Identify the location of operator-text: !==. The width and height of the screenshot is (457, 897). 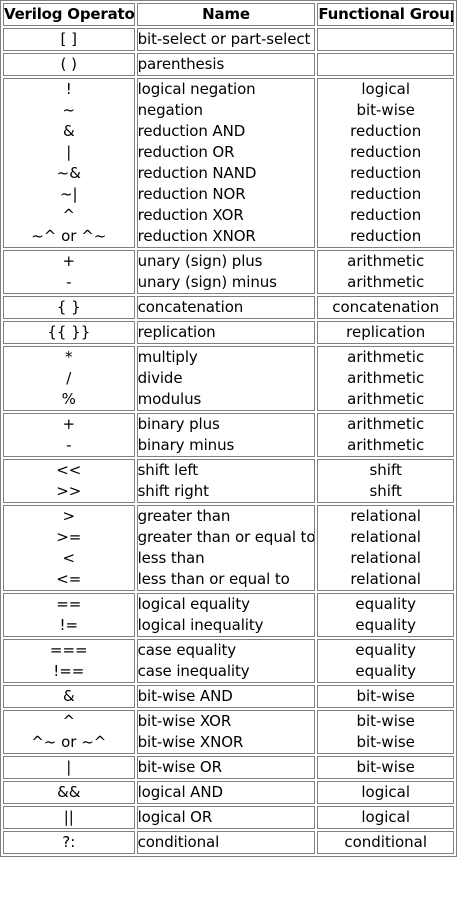
(69, 671).